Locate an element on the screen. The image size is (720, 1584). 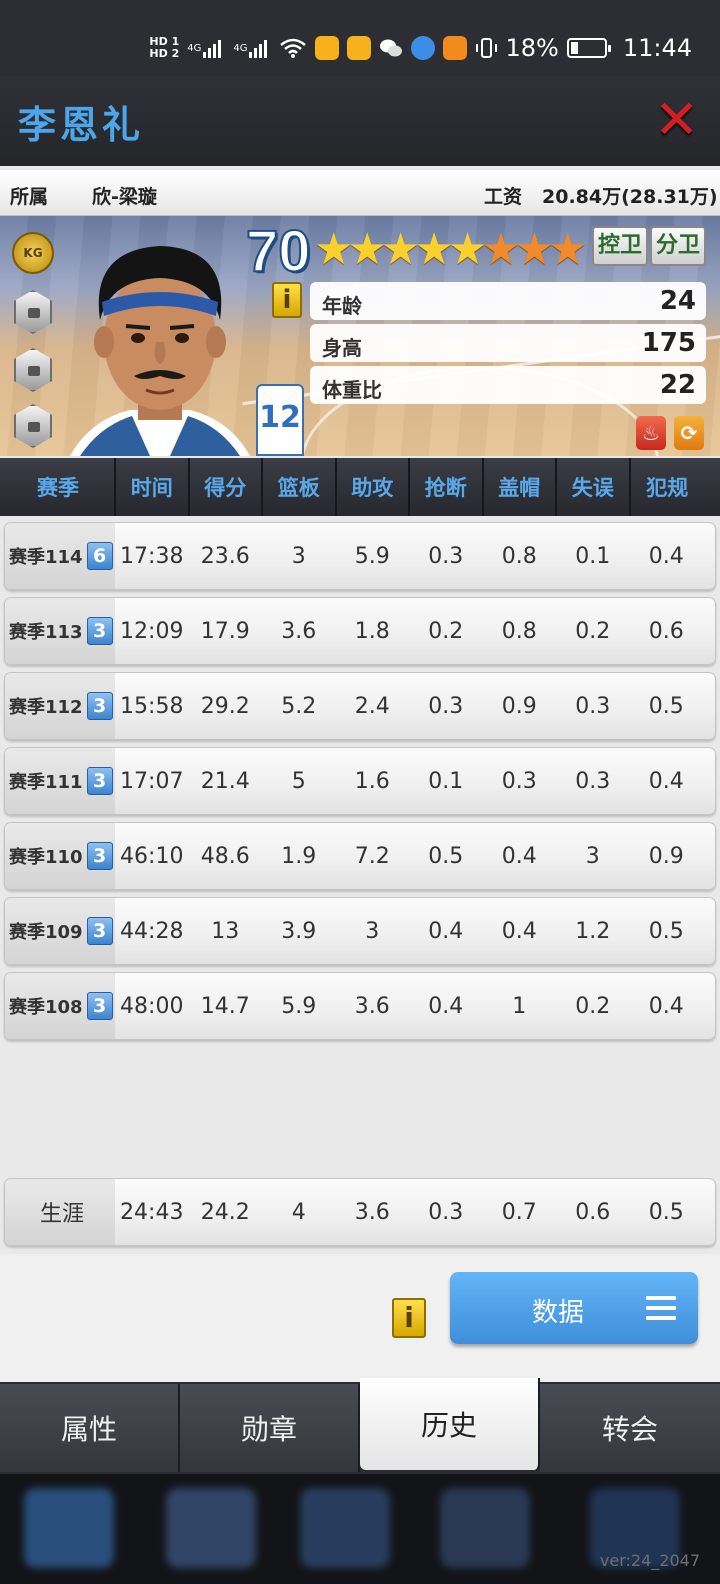
table-row: 赛季110 3 46:10 48.6 1.9 7.2 0.5 0.4 3 0.9 is located at coordinates (360, 856).